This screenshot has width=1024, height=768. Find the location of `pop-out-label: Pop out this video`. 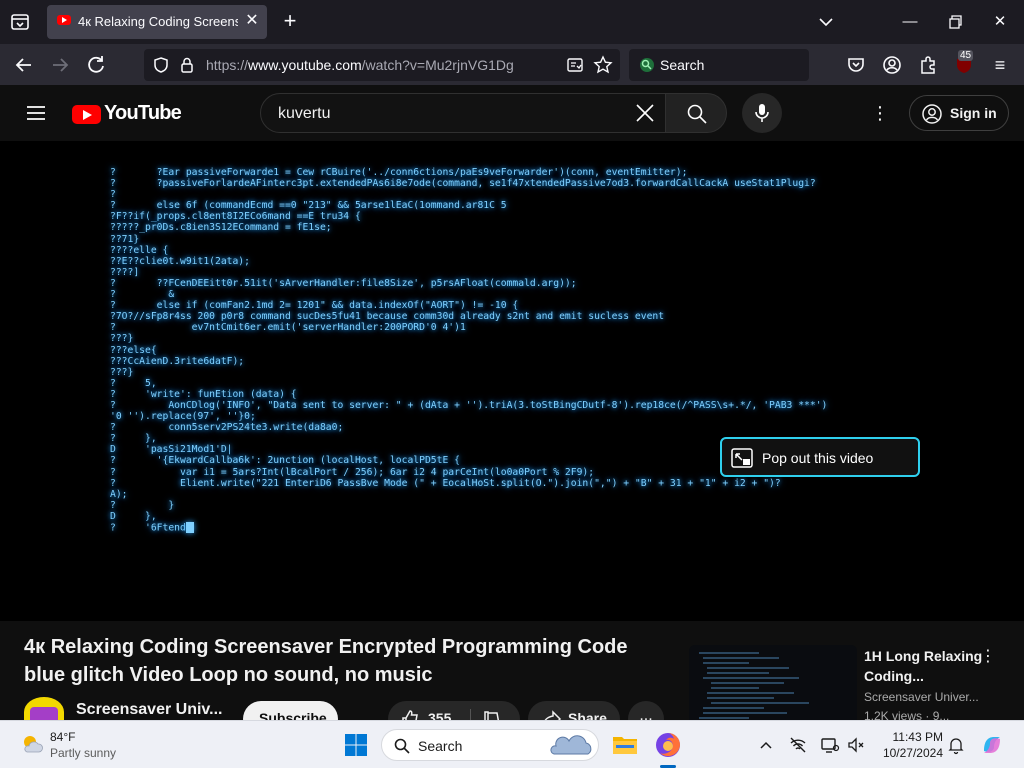

pop-out-label: Pop out this video is located at coordinates (818, 458).